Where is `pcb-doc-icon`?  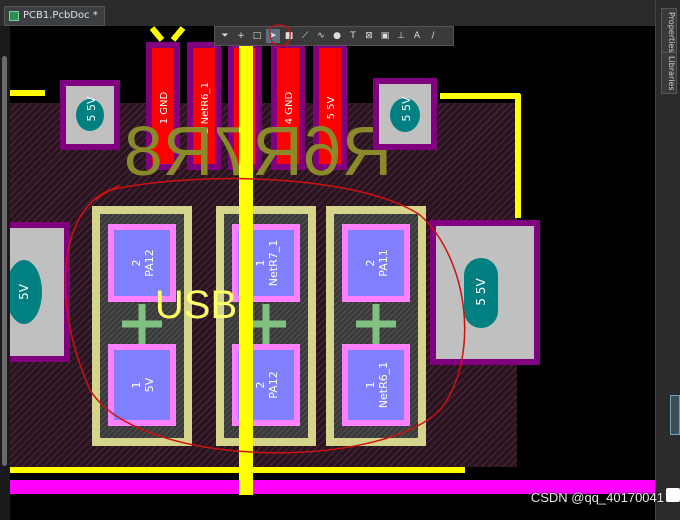 pcb-doc-icon is located at coordinates (14, 16).